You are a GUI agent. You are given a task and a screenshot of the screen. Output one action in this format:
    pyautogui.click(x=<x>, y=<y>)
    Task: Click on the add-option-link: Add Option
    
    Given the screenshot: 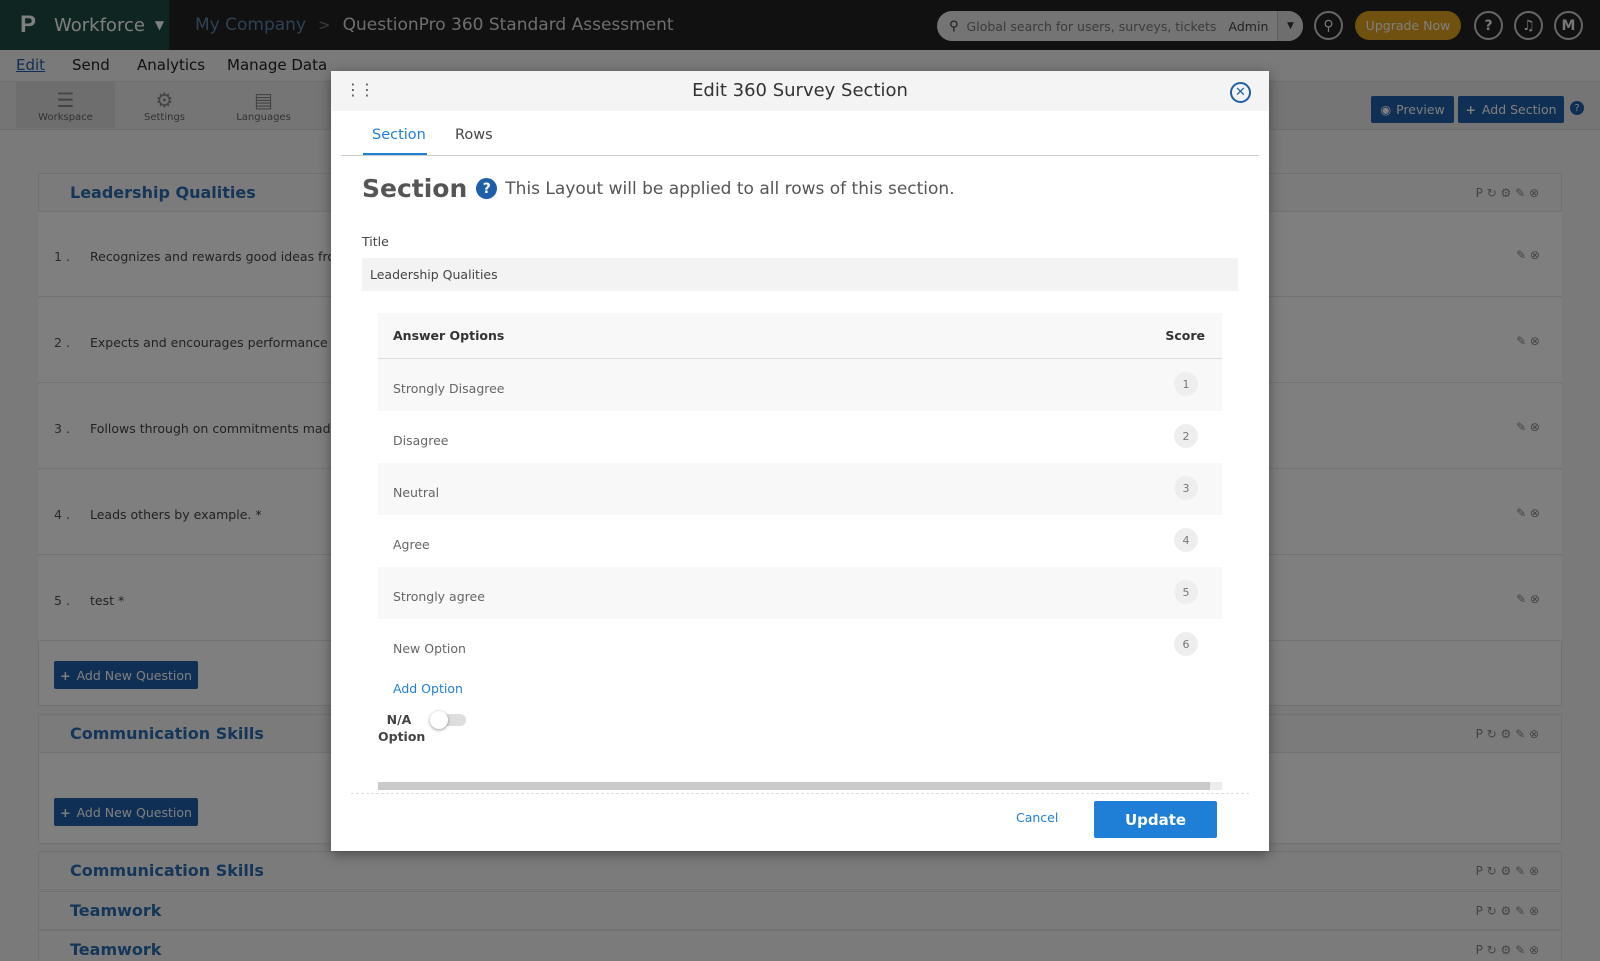 What is the action you would take?
    pyautogui.click(x=428, y=688)
    